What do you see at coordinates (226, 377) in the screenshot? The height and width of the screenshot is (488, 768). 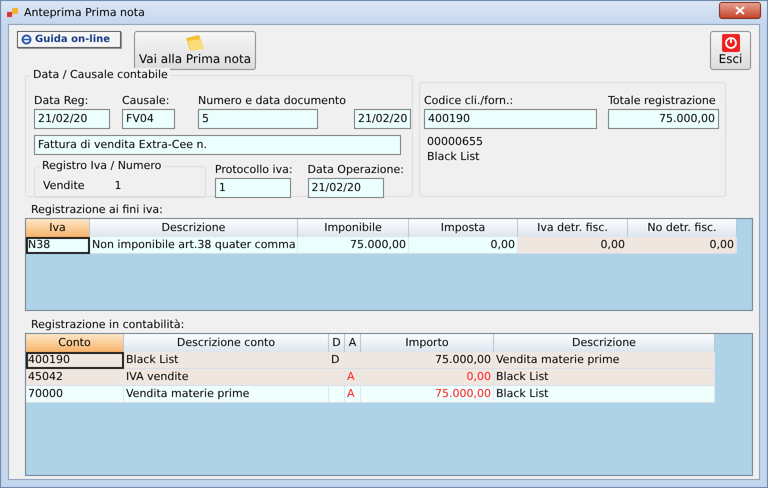 I see `table-cell: IVA vendite` at bounding box center [226, 377].